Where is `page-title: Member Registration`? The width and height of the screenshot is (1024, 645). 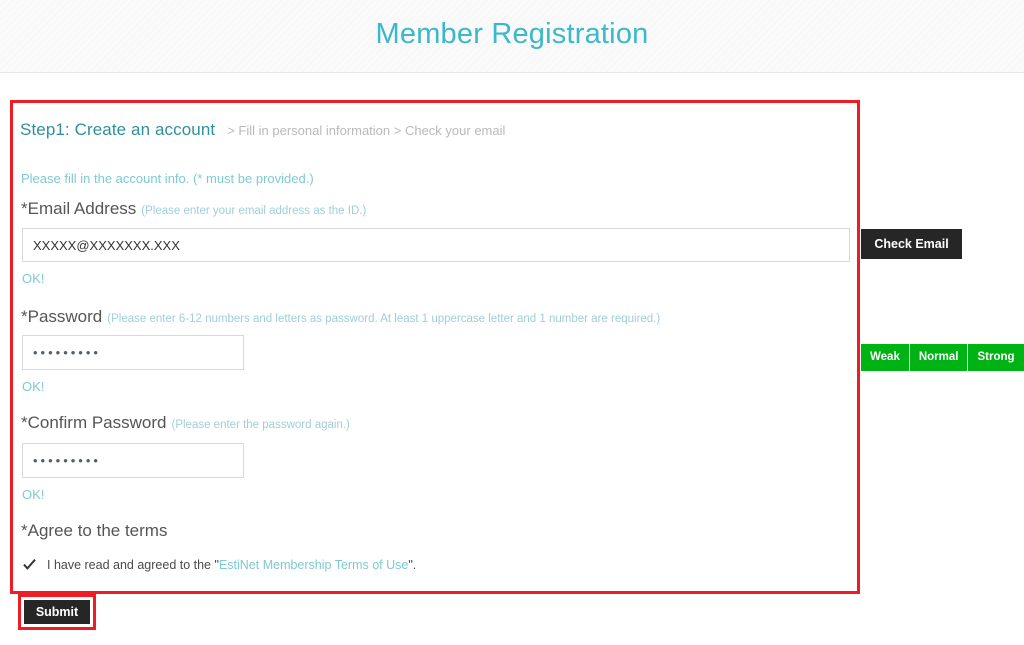 page-title: Member Registration is located at coordinates (512, 34).